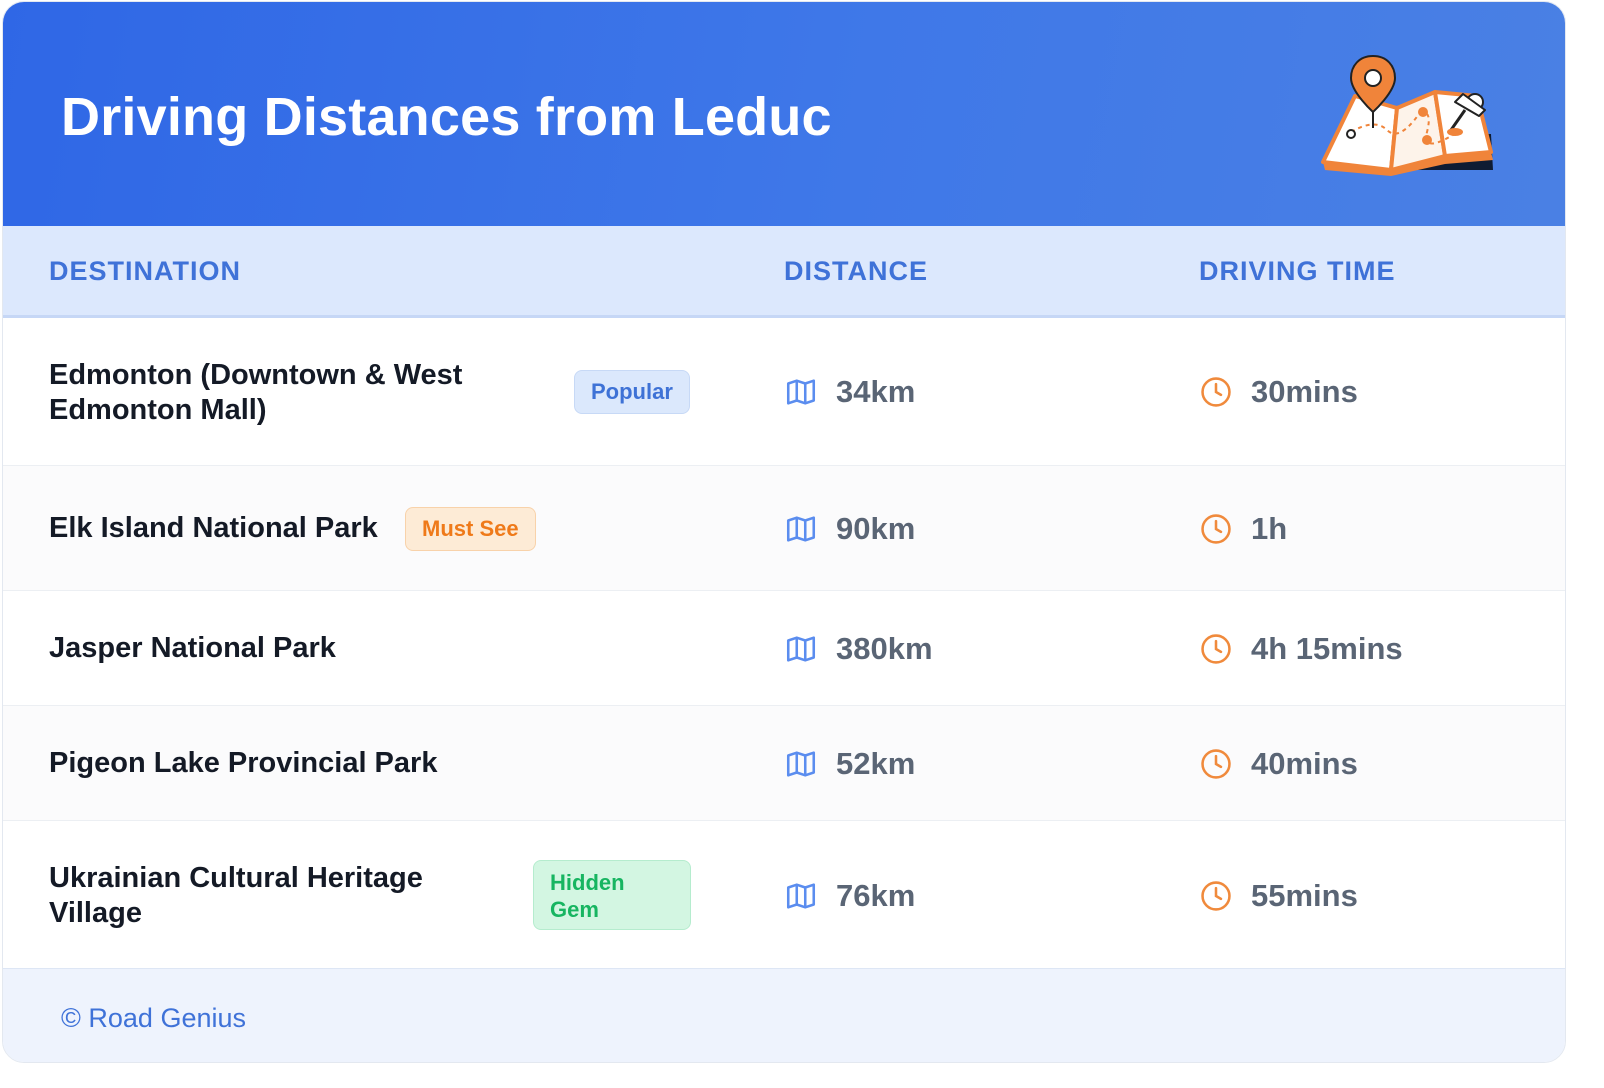 This screenshot has width=1604, height=1088. Describe the element at coordinates (876, 895) in the screenshot. I see `distance-value: 76km` at that location.